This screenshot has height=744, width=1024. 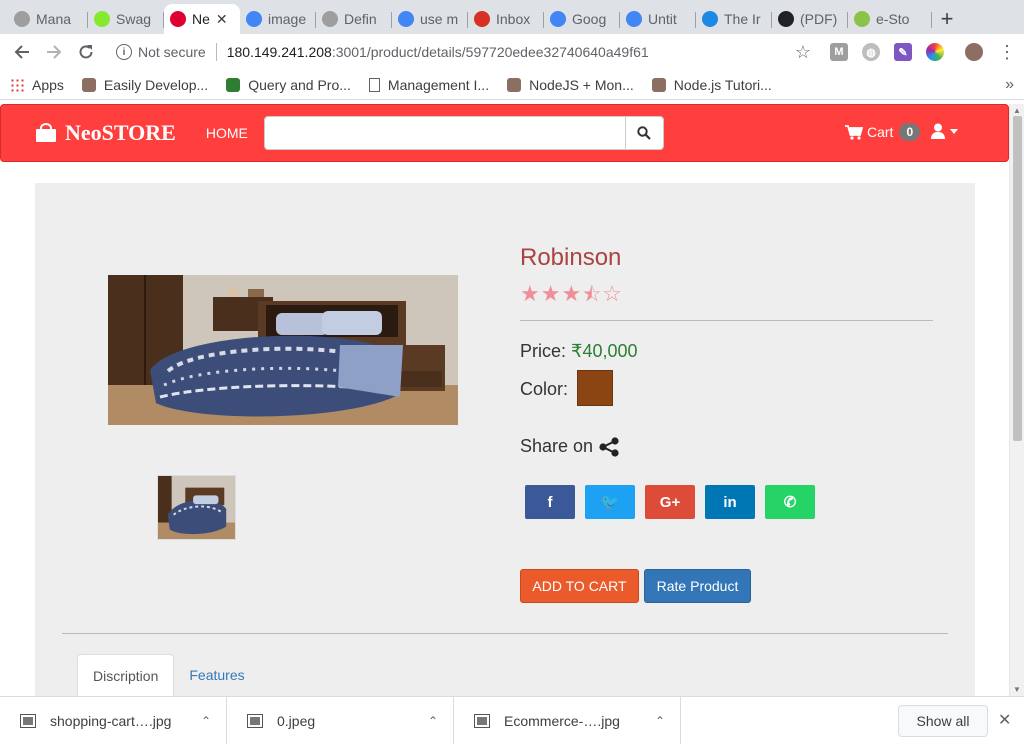 I want to click on browser-tab: Inbox, so click(x=506, y=19).